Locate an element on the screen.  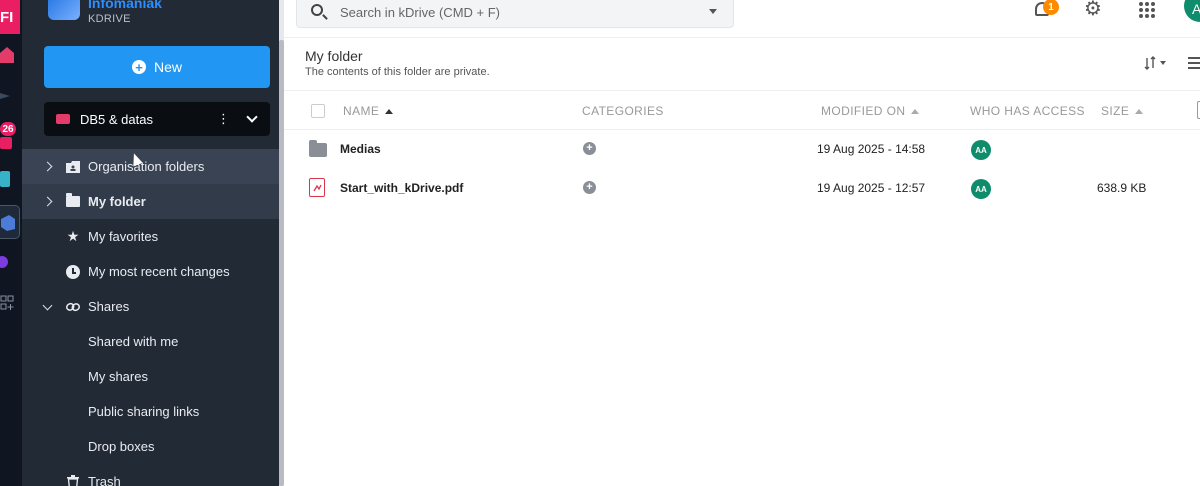
mail-icon is located at coordinates (5, 96).